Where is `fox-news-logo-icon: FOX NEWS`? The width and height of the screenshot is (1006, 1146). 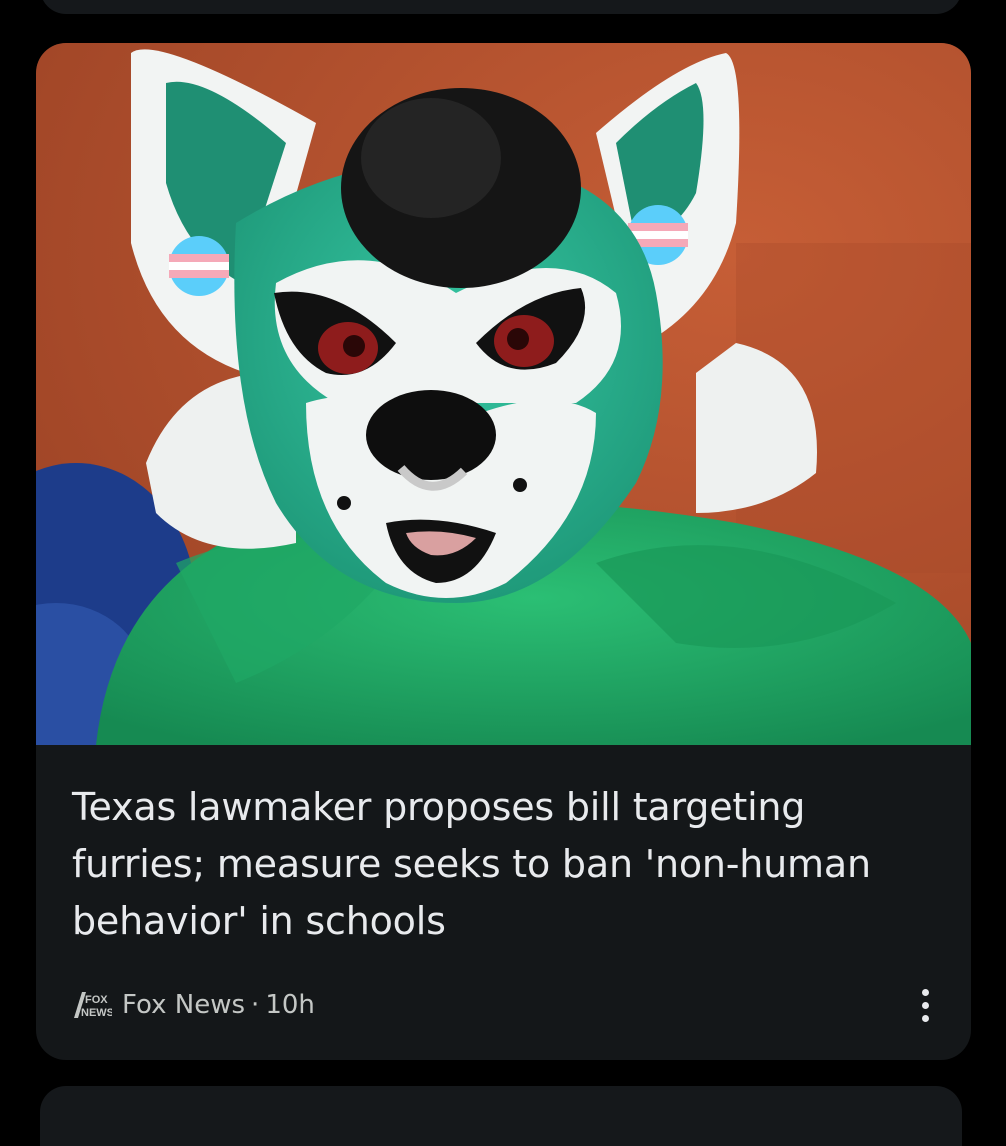 fox-news-logo-icon: FOX NEWS is located at coordinates (93, 1005).